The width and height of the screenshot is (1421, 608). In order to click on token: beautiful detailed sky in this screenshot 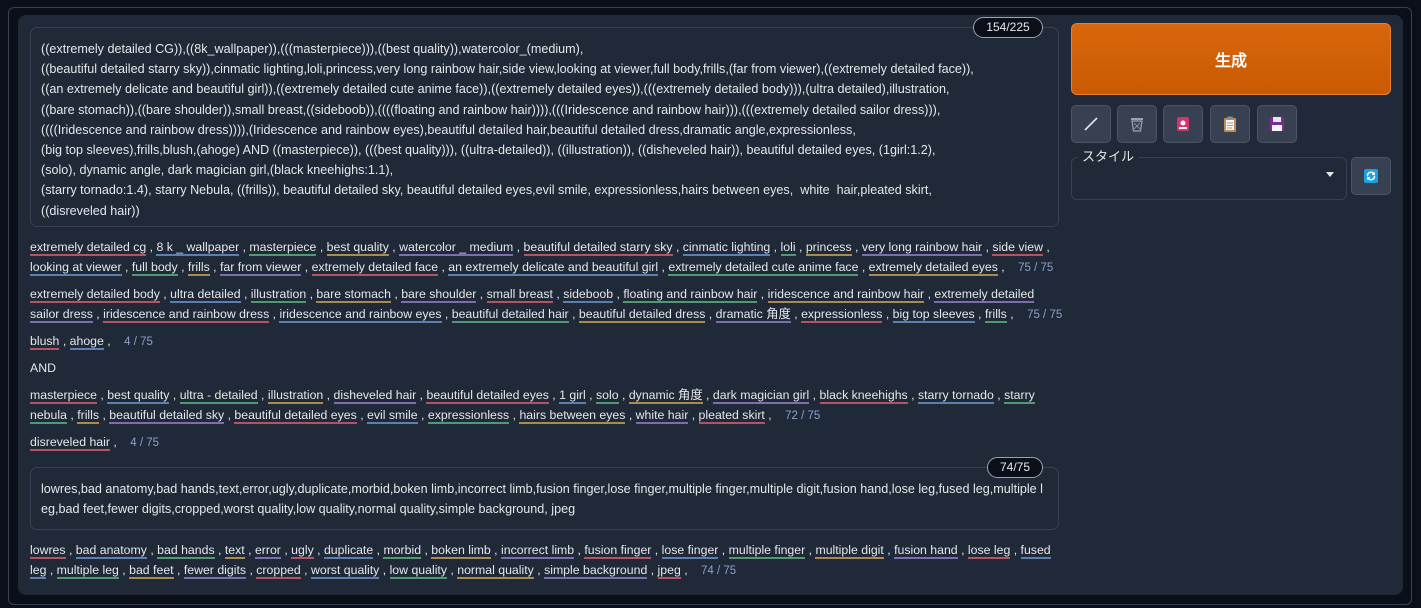, I will do `click(167, 416)`.